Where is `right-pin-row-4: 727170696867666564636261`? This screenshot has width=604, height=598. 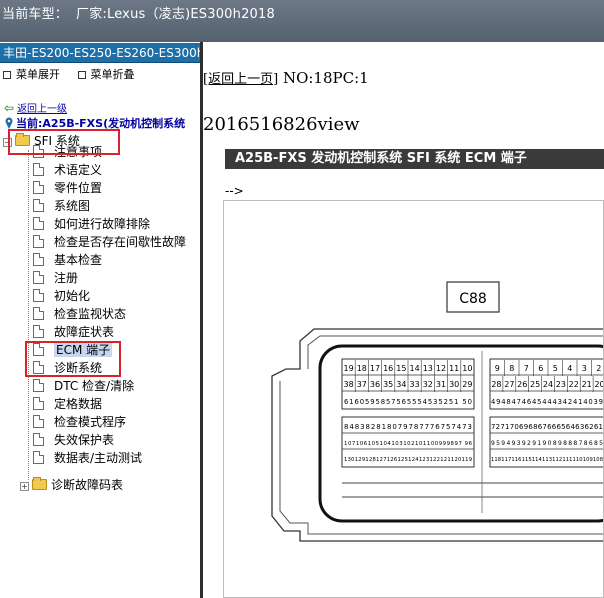 right-pin-row-4: 727170696867666564636261 is located at coordinates (547, 427).